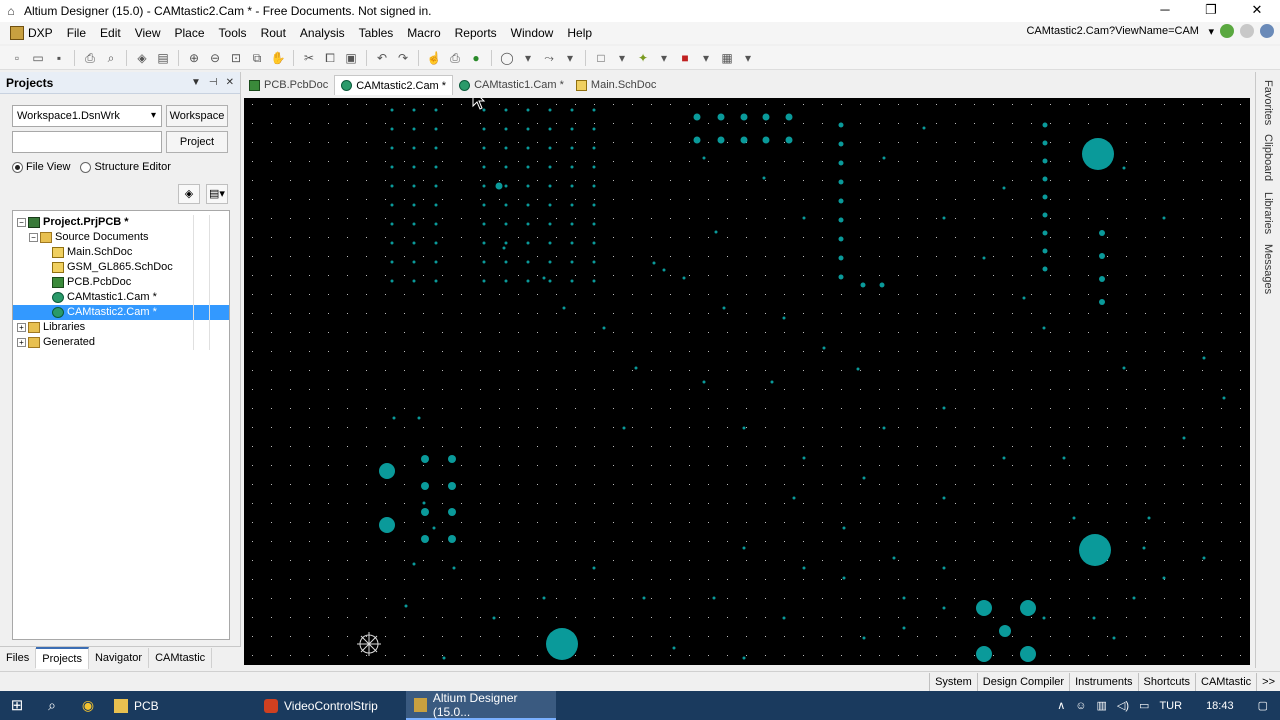 The image size is (1280, 720). What do you see at coordinates (570, 58) in the screenshot?
I see `dropdown-arrow-icon: ▾` at bounding box center [570, 58].